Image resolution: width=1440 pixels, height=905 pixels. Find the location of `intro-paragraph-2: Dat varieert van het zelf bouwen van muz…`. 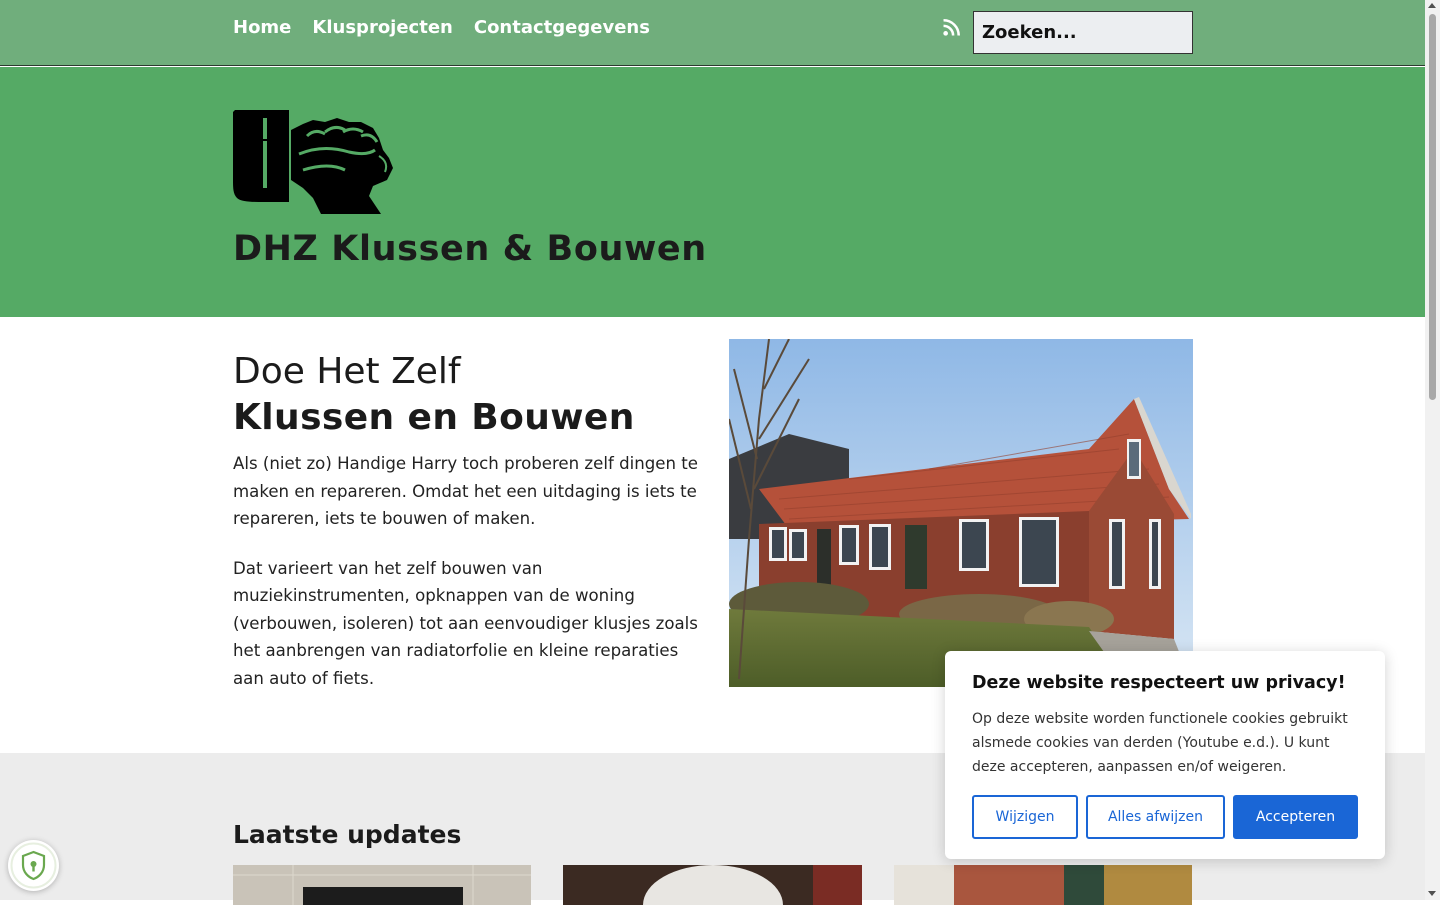

intro-paragraph-2: Dat varieert van het zelf bouwen van muz… is located at coordinates (465, 623).